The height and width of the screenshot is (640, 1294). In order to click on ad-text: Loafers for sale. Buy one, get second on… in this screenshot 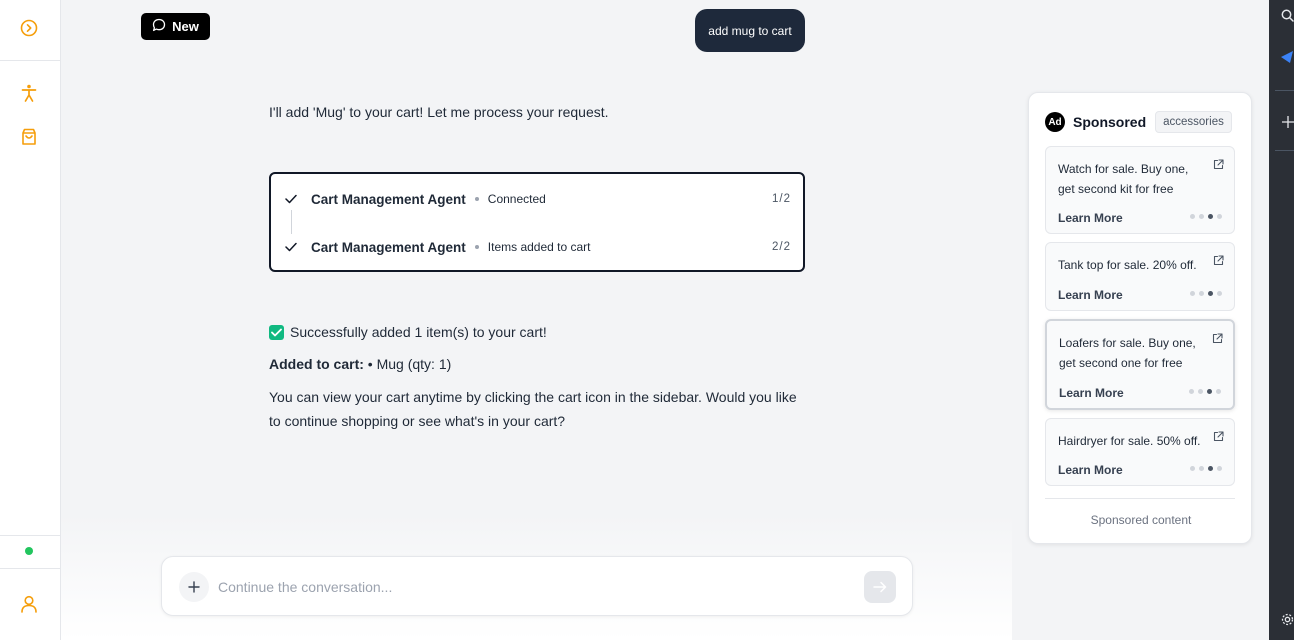, I will do `click(1127, 353)`.